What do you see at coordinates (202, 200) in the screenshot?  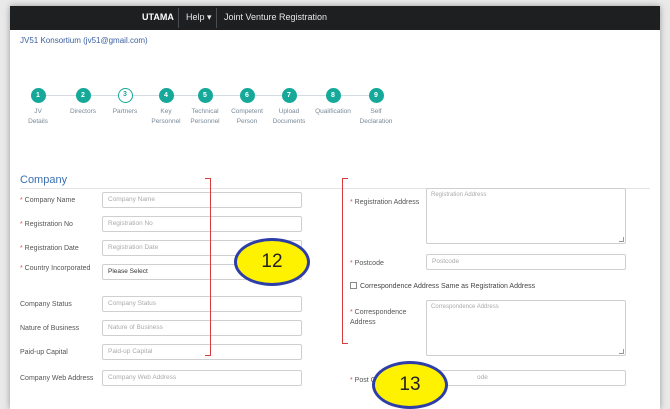 I see `field-input: Company Name` at bounding box center [202, 200].